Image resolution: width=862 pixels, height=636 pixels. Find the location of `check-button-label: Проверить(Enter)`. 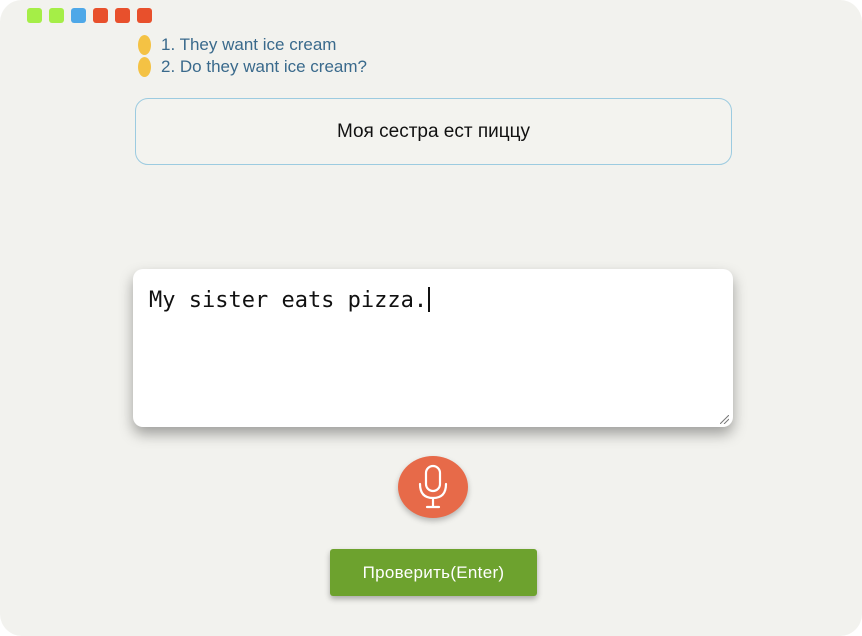

check-button-label: Проверить(Enter) is located at coordinates (433, 572).